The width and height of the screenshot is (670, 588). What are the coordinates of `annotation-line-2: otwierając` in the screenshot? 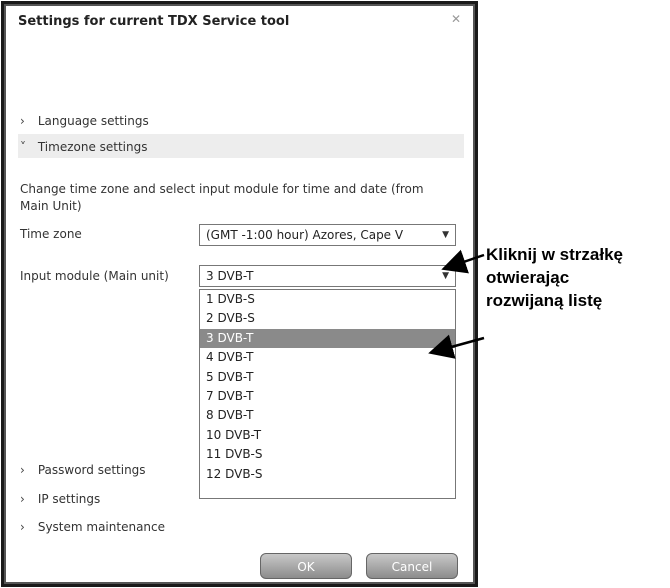 It's located at (528, 277).